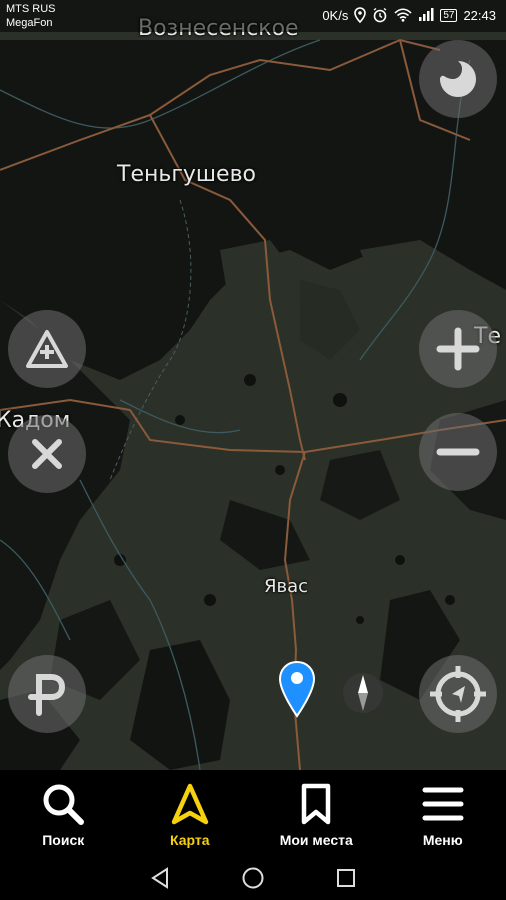 The width and height of the screenshot is (506, 900). I want to click on compass-icon, so click(363, 693).